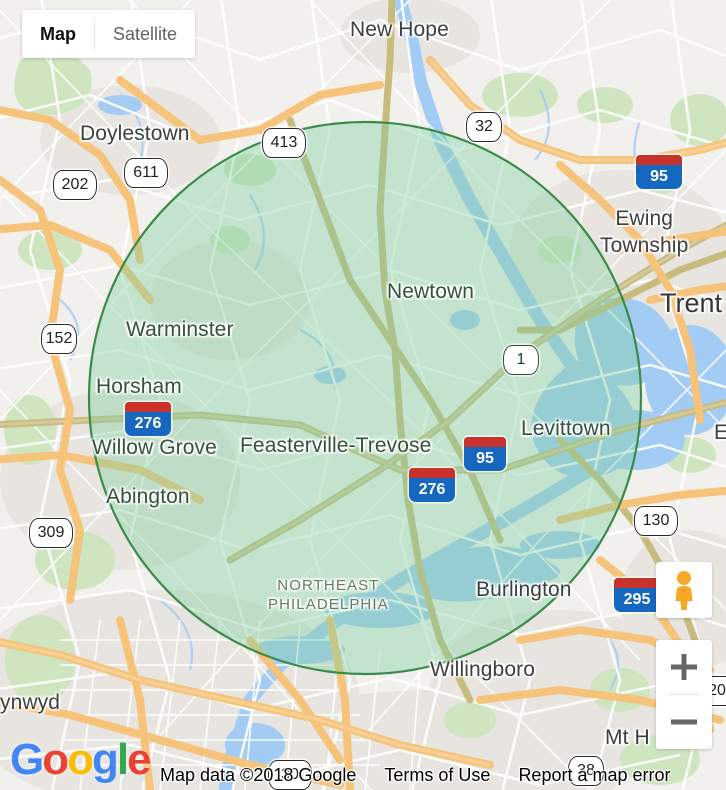  What do you see at coordinates (27, 759) in the screenshot?
I see `google-logo-letter: G` at bounding box center [27, 759].